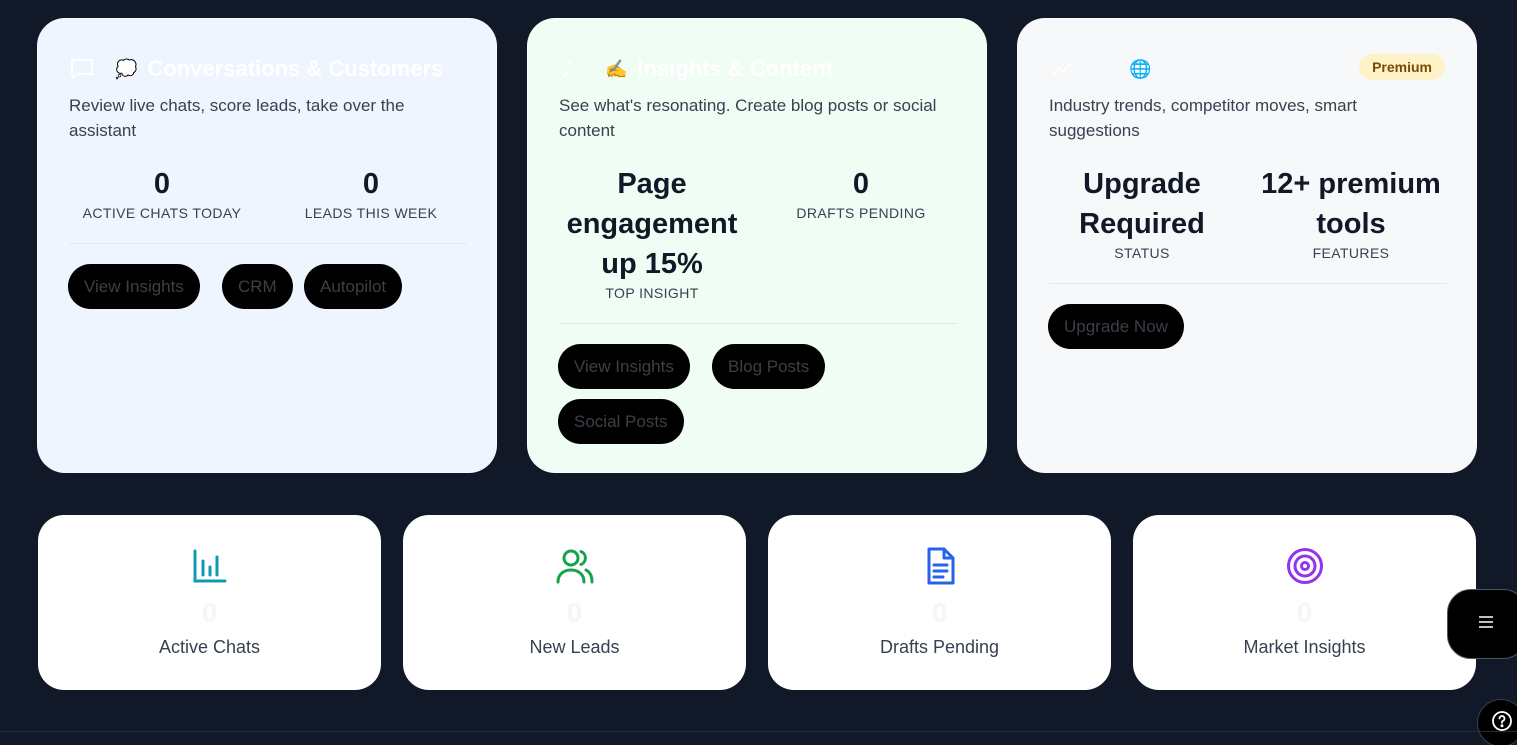 This screenshot has height=745, width=1517. Describe the element at coordinates (126, 69) in the screenshot. I see `thought-bubble-icon: 💭` at that location.